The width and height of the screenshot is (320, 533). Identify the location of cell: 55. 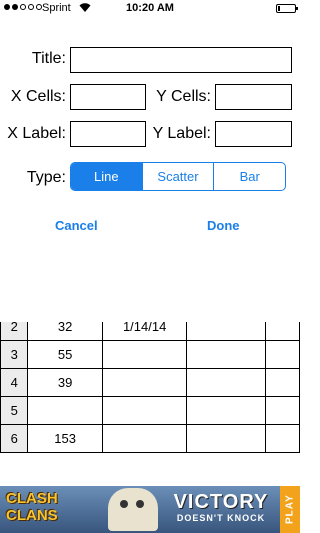
(65, 354).